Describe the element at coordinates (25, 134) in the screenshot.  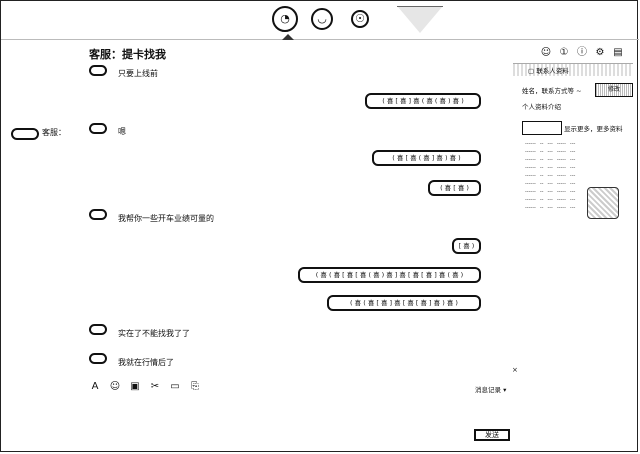
I see `contact-avatar` at that location.